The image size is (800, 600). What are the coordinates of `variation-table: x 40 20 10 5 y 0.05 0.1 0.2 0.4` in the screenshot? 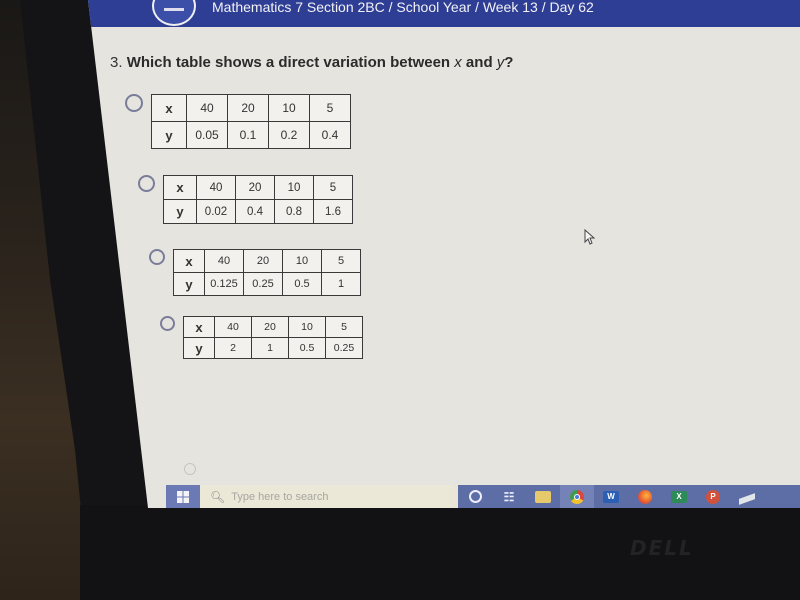 It's located at (251, 121).